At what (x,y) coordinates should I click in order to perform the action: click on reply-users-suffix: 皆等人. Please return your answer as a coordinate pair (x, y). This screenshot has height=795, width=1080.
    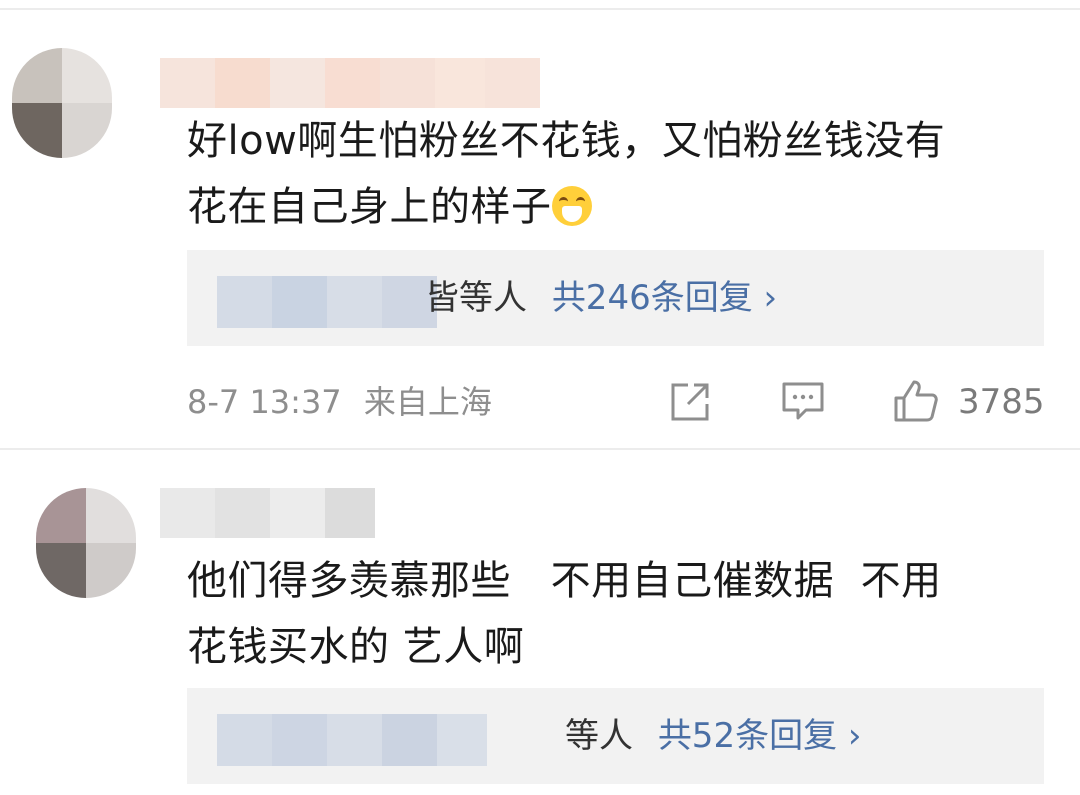
    Looking at the image, I should click on (476, 298).